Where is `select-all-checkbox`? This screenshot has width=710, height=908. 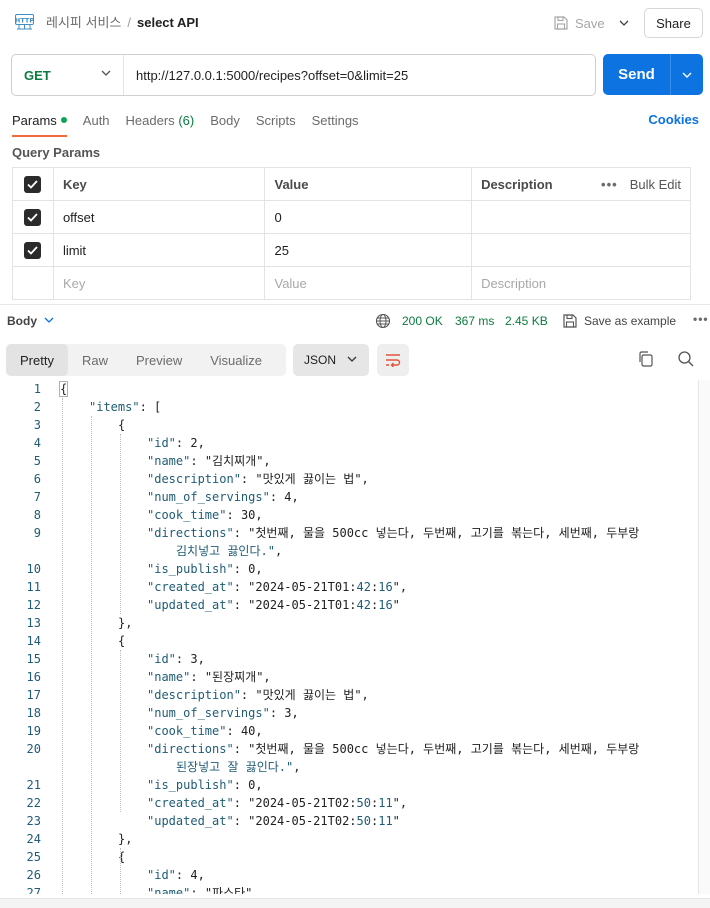
select-all-checkbox is located at coordinates (33, 184).